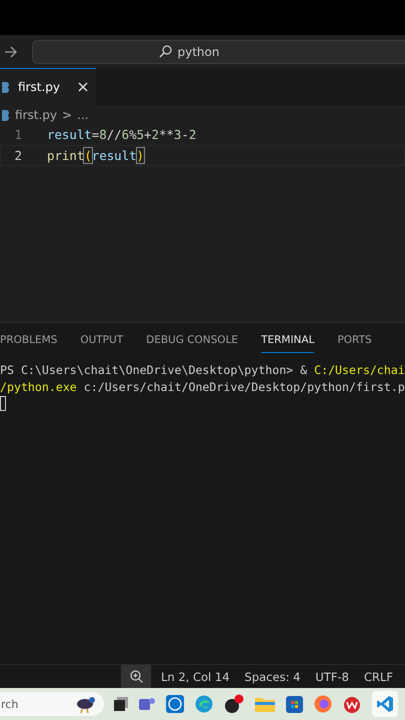 The height and width of the screenshot is (720, 405). I want to click on search-icon, so click(165, 51).